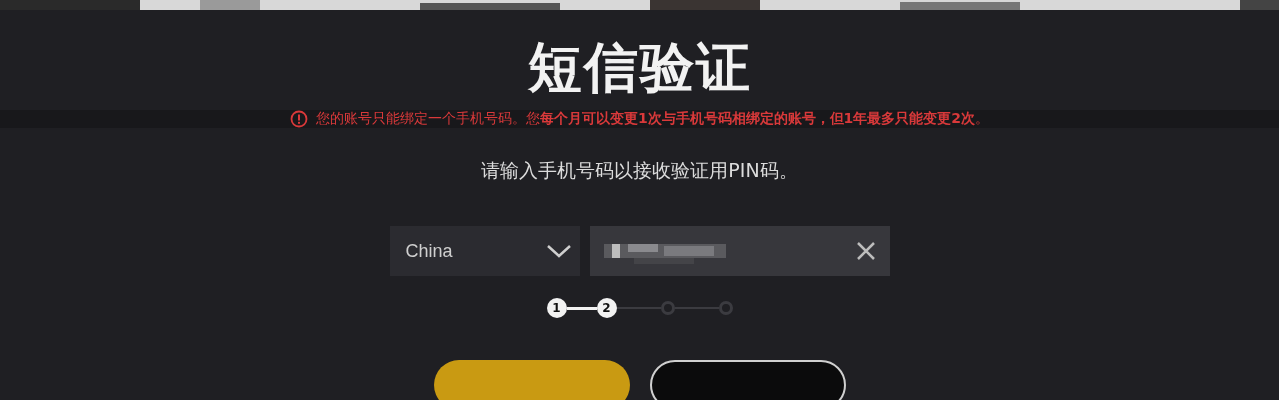  Describe the element at coordinates (739, 251) in the screenshot. I see `phone-field` at that location.